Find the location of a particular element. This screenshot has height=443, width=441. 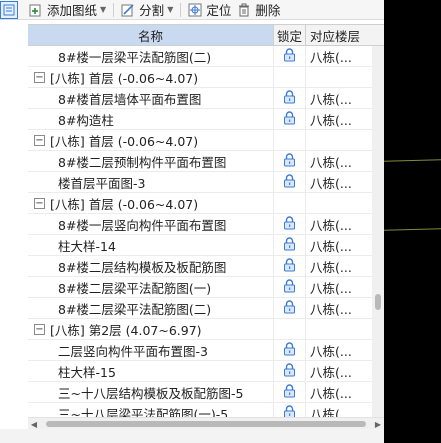

column-header-floor: 对应楼层 is located at coordinates (345, 35).